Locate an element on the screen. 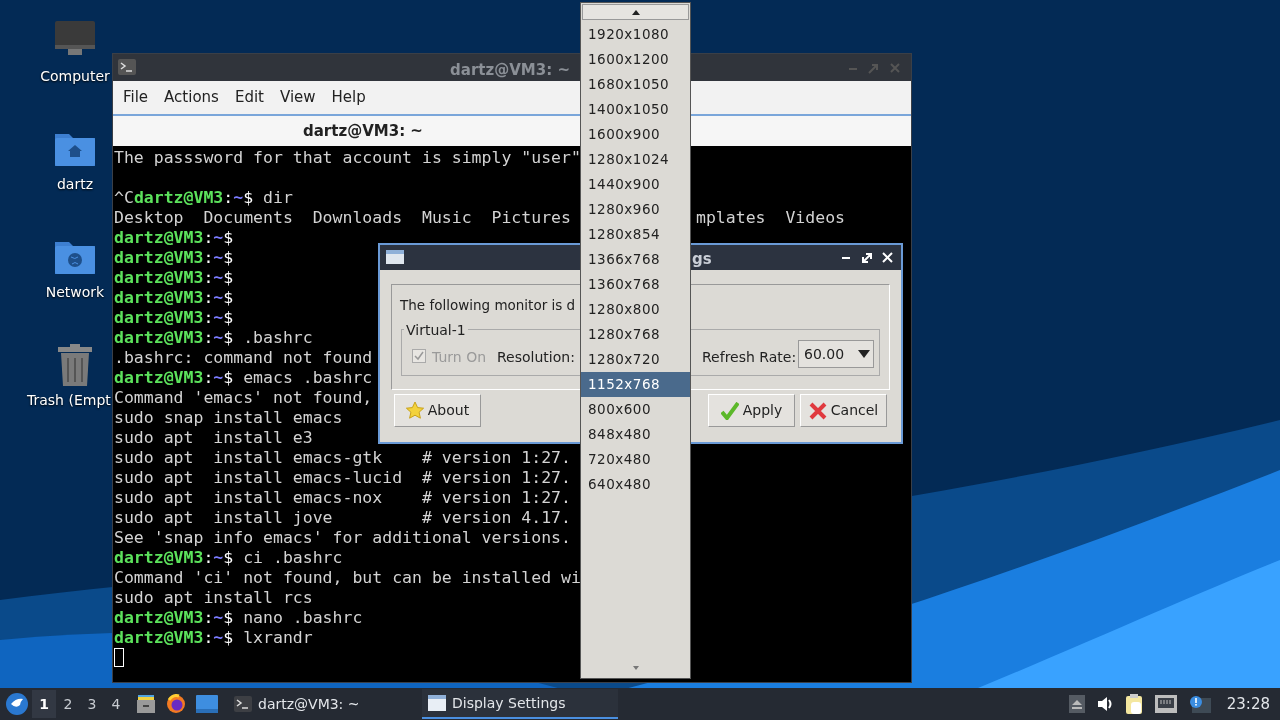 This screenshot has height=720, width=1280. menu-item: Edit is located at coordinates (249, 97).